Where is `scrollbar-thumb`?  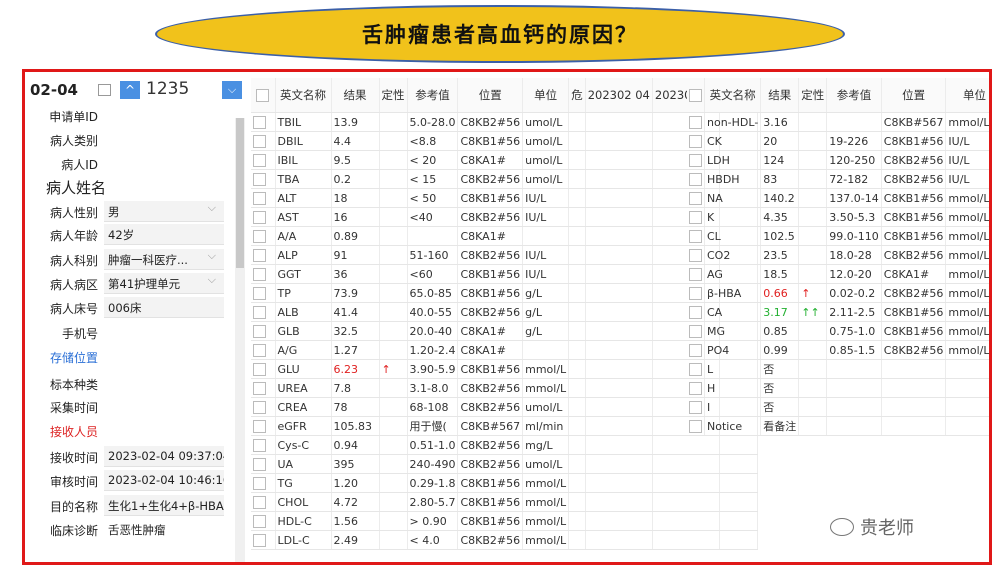 scrollbar-thumb is located at coordinates (240, 193).